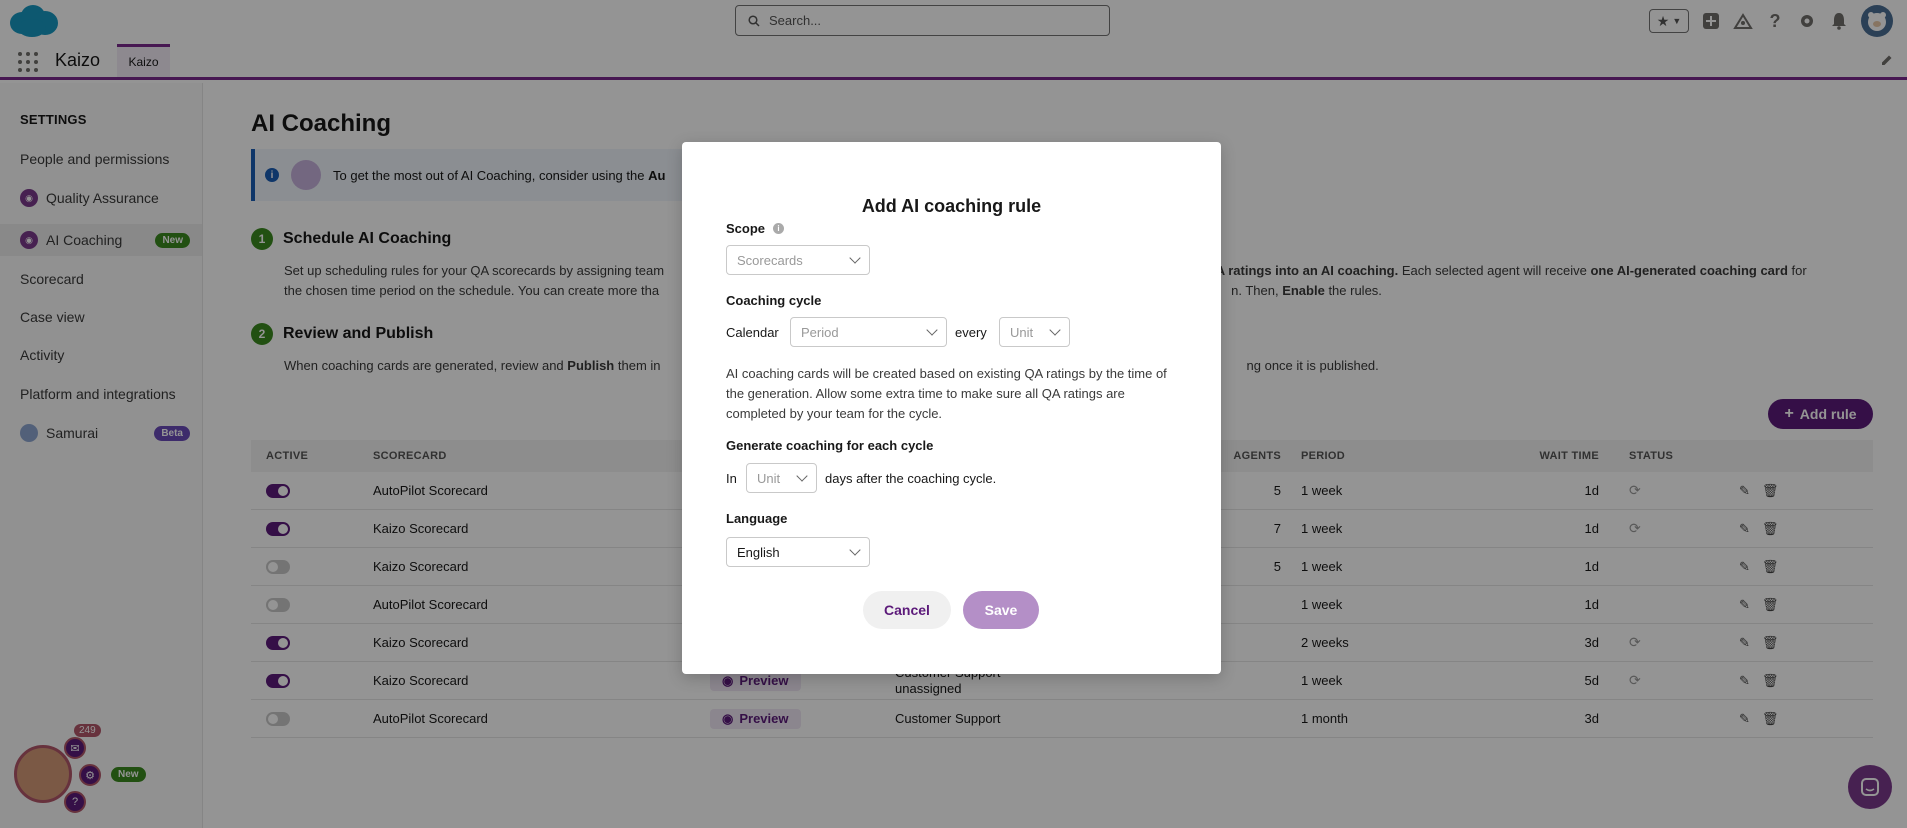 The height and width of the screenshot is (828, 1907). I want to click on calendar-label: Calendar, so click(752, 332).